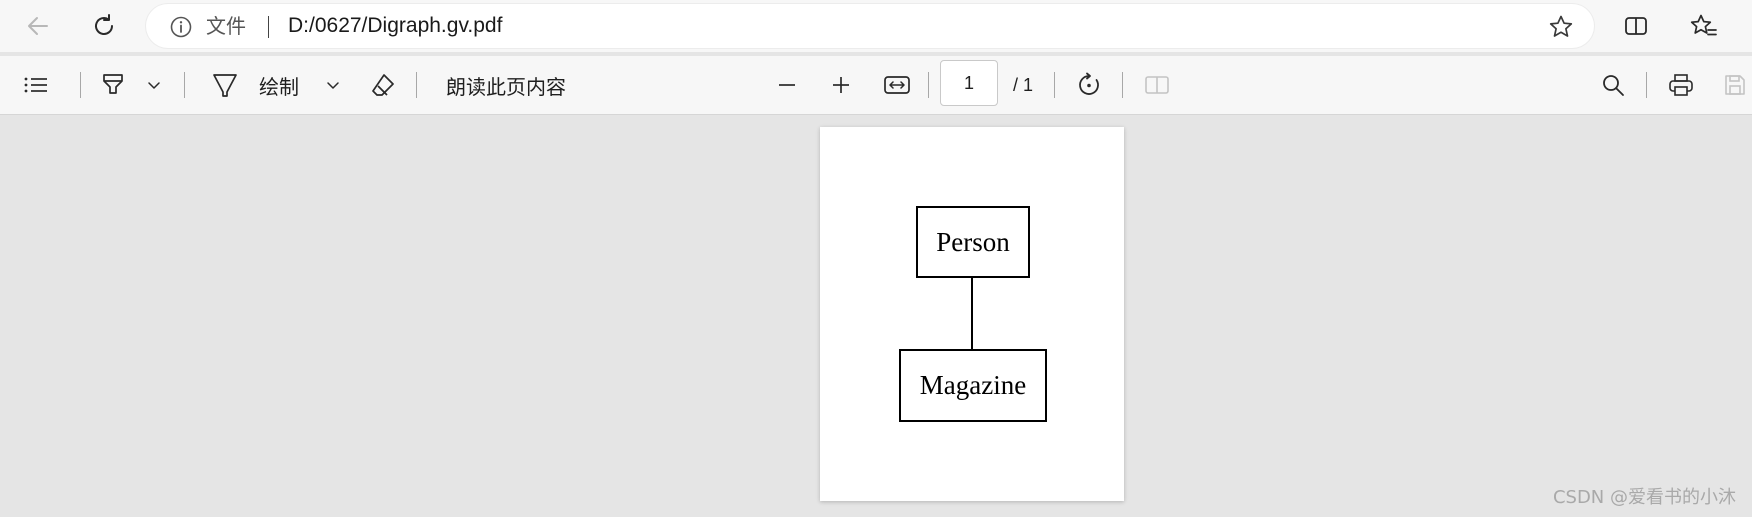 Image resolution: width=1752 pixels, height=517 pixels. I want to click on print-button, so click(1681, 85).